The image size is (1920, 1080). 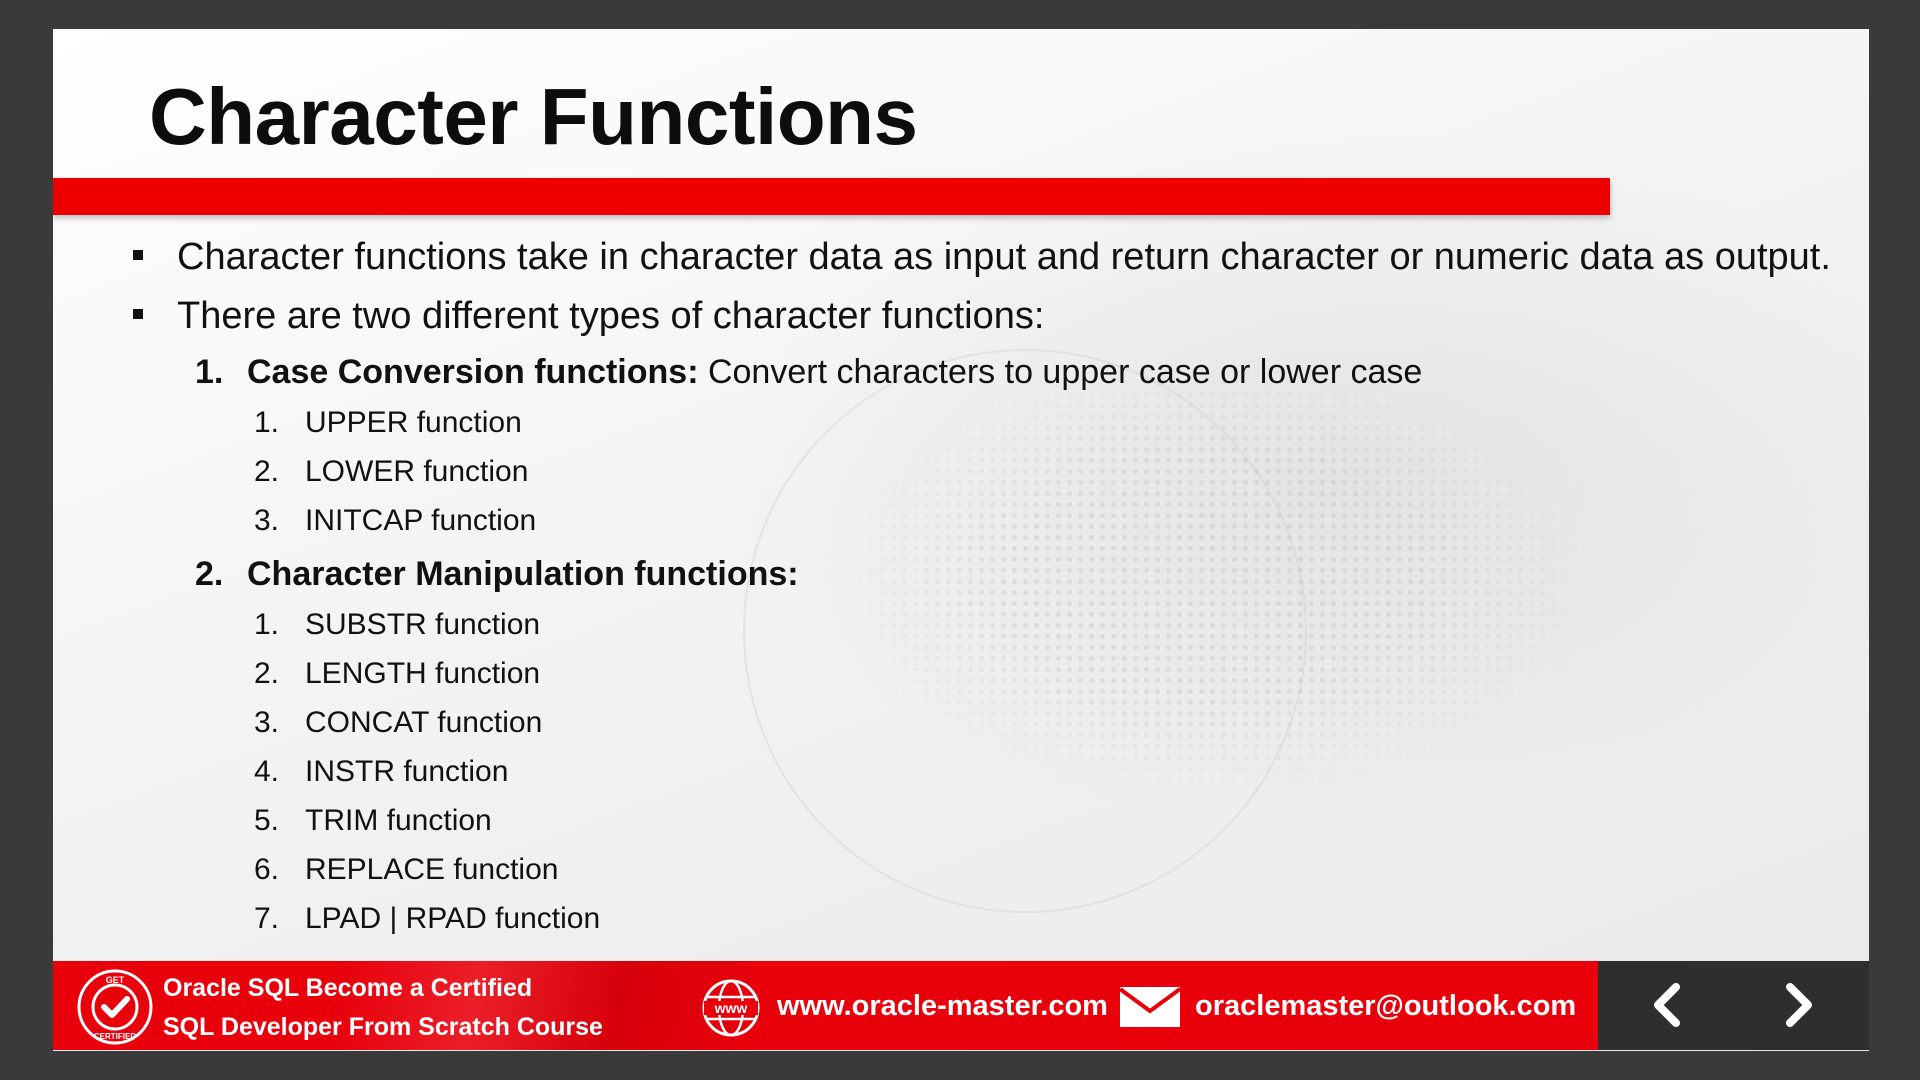 I want to click on chevron-left-icon, so click(x=1667, y=1005).